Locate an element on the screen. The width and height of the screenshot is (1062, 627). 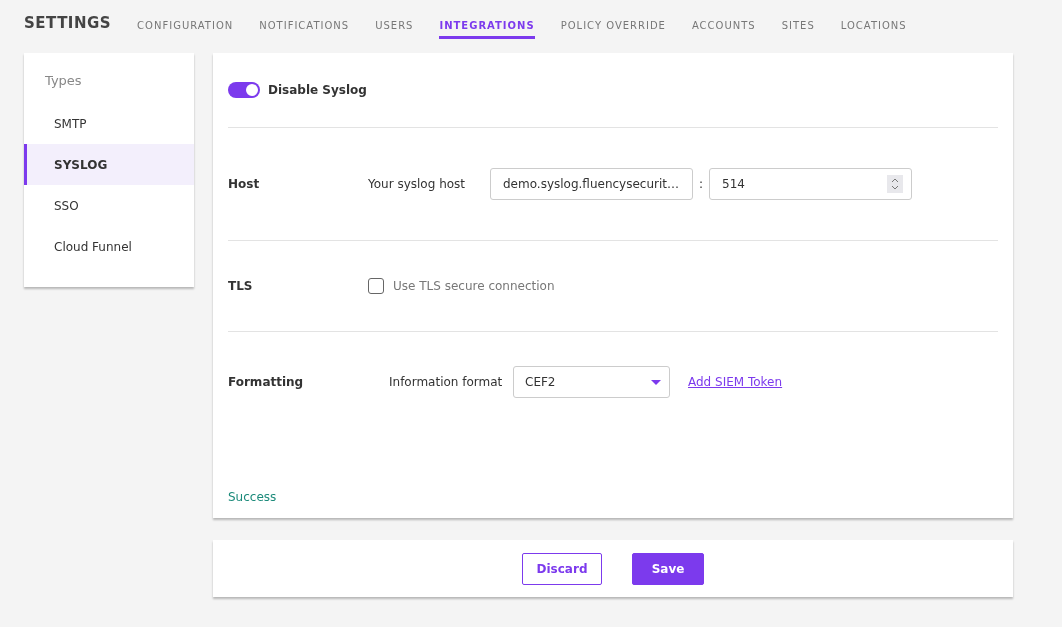
sidebar-item: Cloud Funnel is located at coordinates (109, 246).